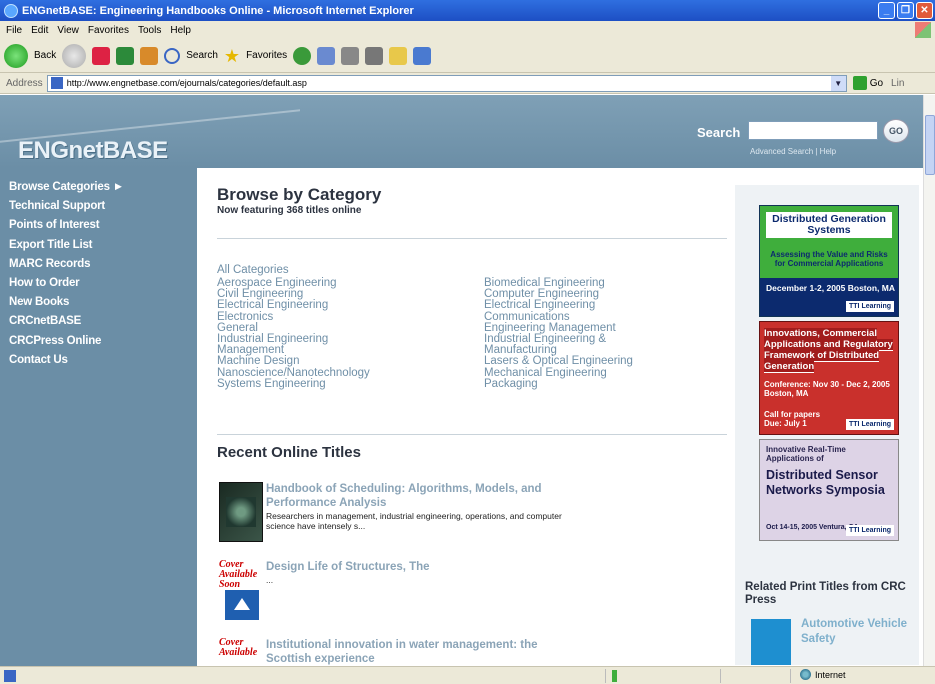 The width and height of the screenshot is (935, 684). I want to click on search-input, so click(813, 130).